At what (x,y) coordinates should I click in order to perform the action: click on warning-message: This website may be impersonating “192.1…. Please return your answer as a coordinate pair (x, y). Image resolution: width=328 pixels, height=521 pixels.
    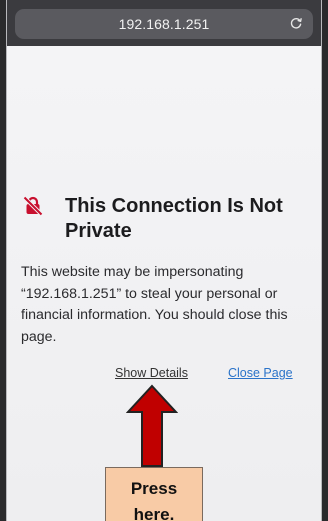
    Looking at the image, I should click on (154, 304).